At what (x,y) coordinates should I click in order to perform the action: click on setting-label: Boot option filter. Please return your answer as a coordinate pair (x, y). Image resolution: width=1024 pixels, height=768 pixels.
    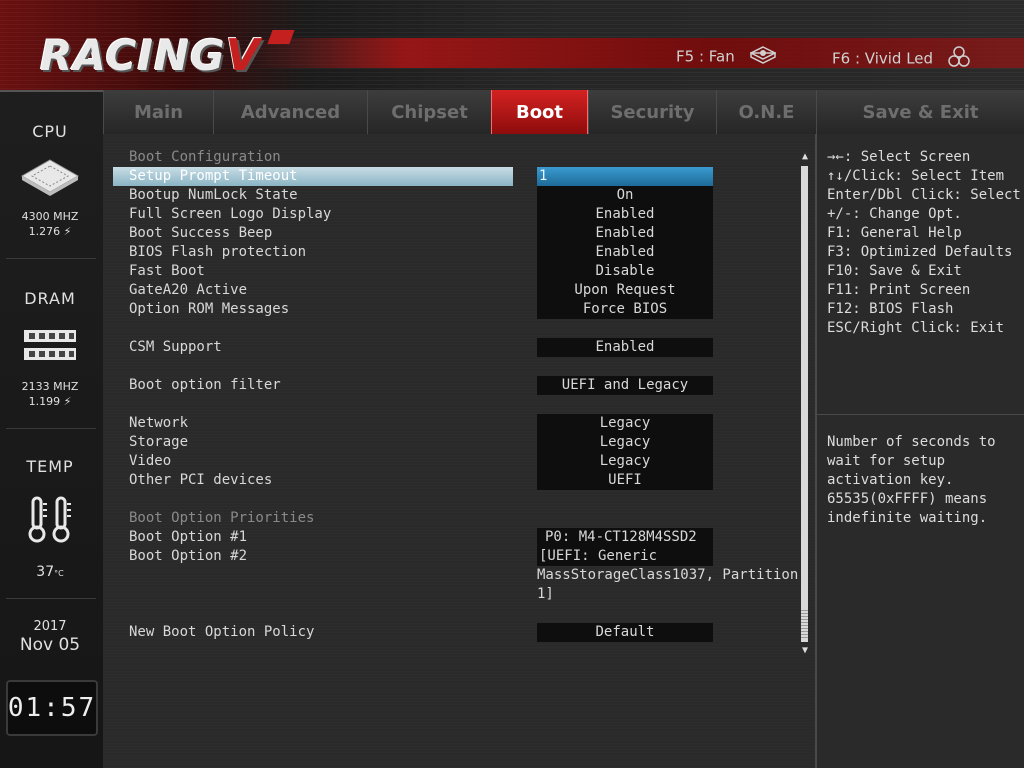
    Looking at the image, I should click on (205, 385).